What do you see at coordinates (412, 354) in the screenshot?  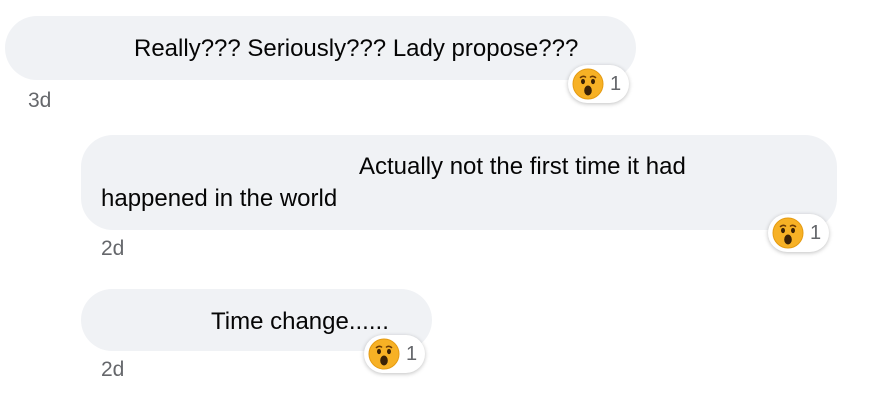 I see `reaction-count: 1` at bounding box center [412, 354].